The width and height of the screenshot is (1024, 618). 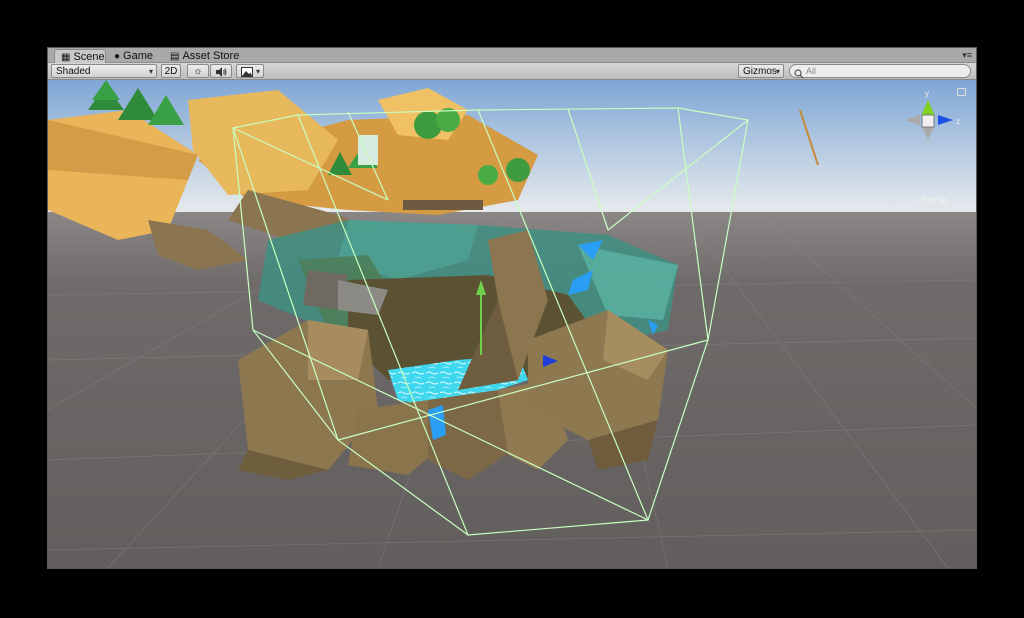 What do you see at coordinates (175, 56) in the screenshot?
I see `asset-store-icon: ▤` at bounding box center [175, 56].